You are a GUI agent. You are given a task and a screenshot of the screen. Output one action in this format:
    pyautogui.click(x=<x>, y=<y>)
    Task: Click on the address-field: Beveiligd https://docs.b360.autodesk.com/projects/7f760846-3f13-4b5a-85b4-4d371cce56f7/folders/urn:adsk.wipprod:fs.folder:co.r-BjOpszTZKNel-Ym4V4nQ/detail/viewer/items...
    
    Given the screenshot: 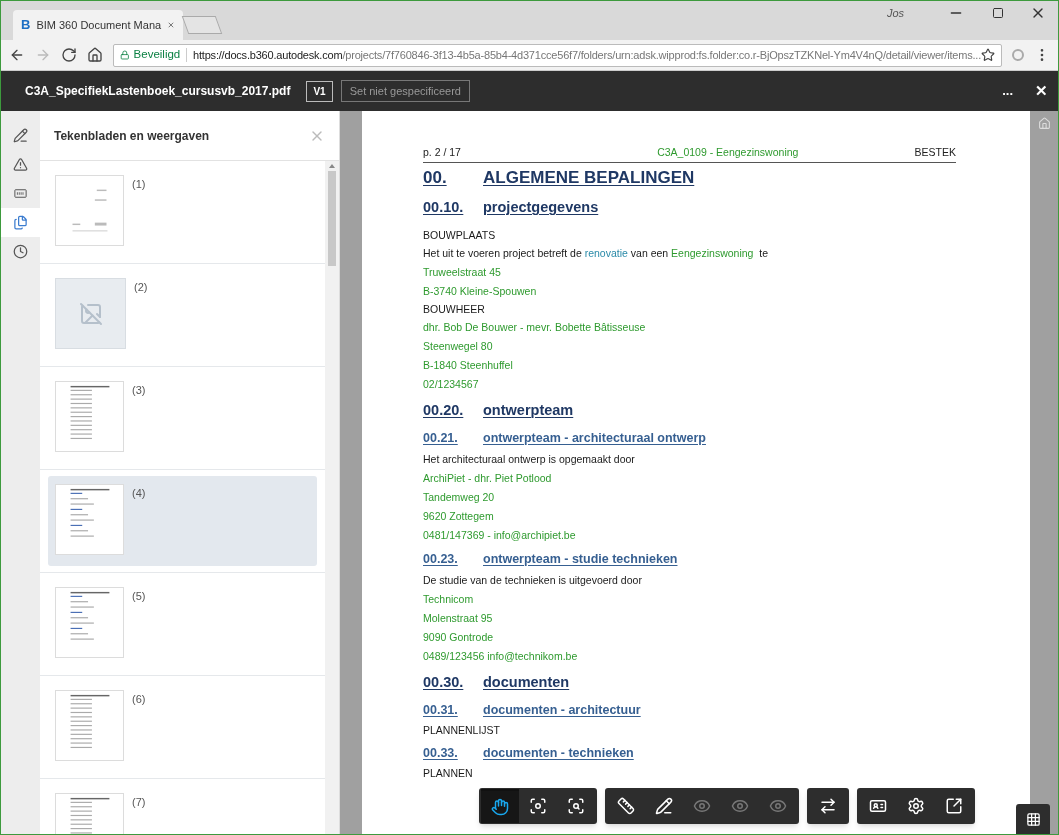 What is the action you would take?
    pyautogui.click(x=557, y=55)
    